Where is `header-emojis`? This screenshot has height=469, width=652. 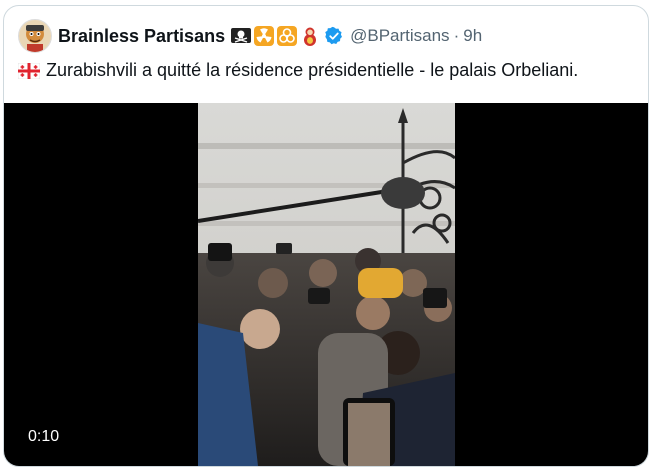 header-emojis is located at coordinates (275, 36).